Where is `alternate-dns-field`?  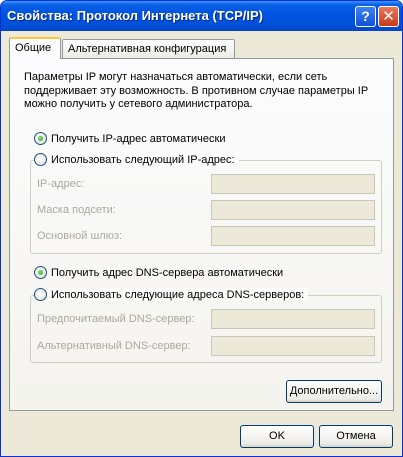
alternate-dns-field is located at coordinates (293, 346).